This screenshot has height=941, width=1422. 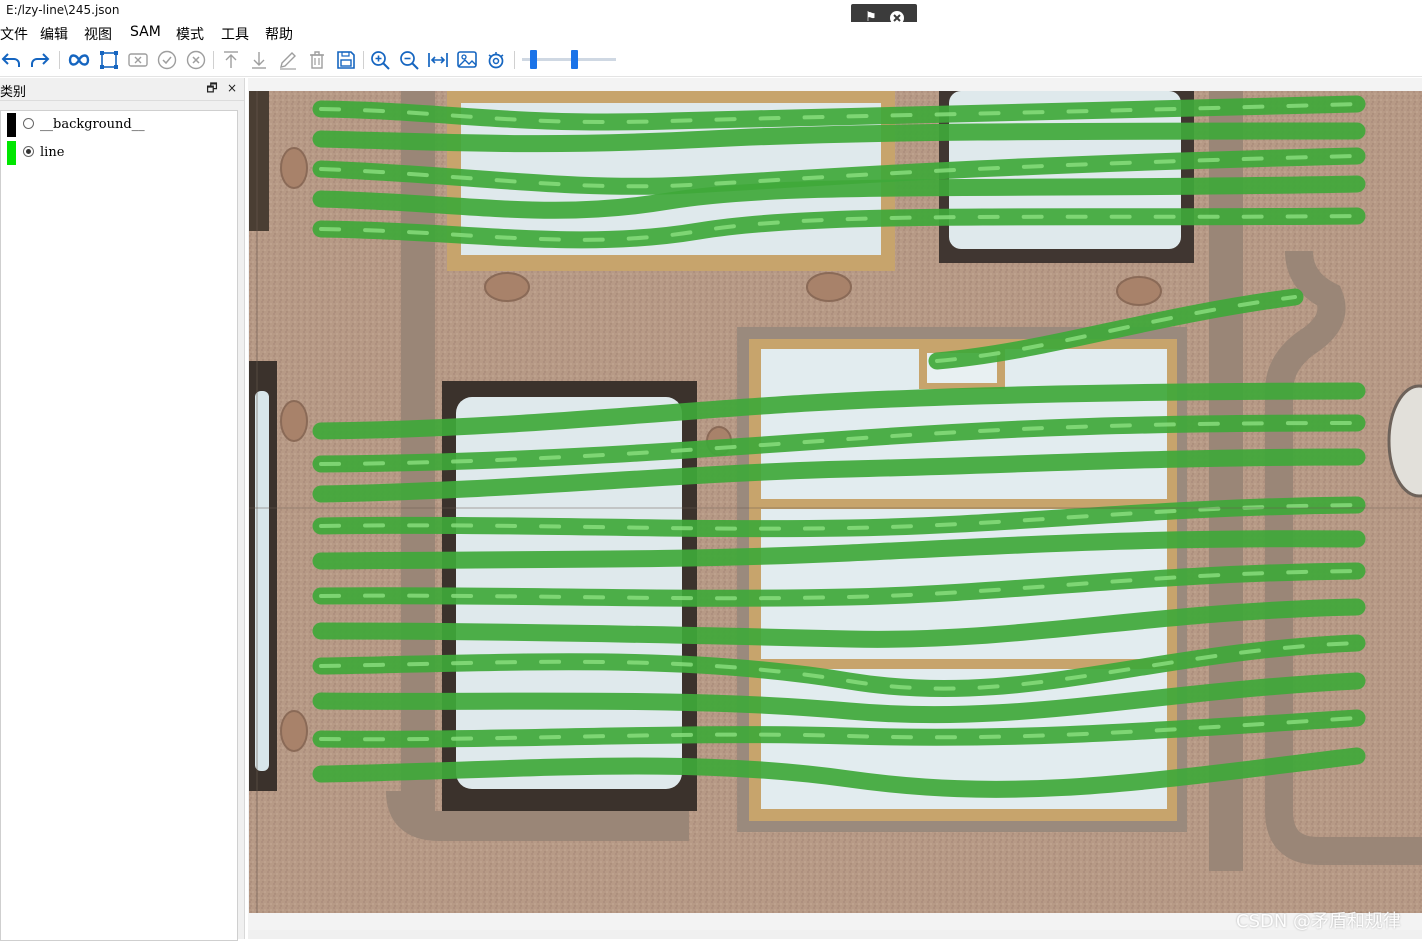 What do you see at coordinates (167, 60) in the screenshot?
I see `confirm-icon` at bounding box center [167, 60].